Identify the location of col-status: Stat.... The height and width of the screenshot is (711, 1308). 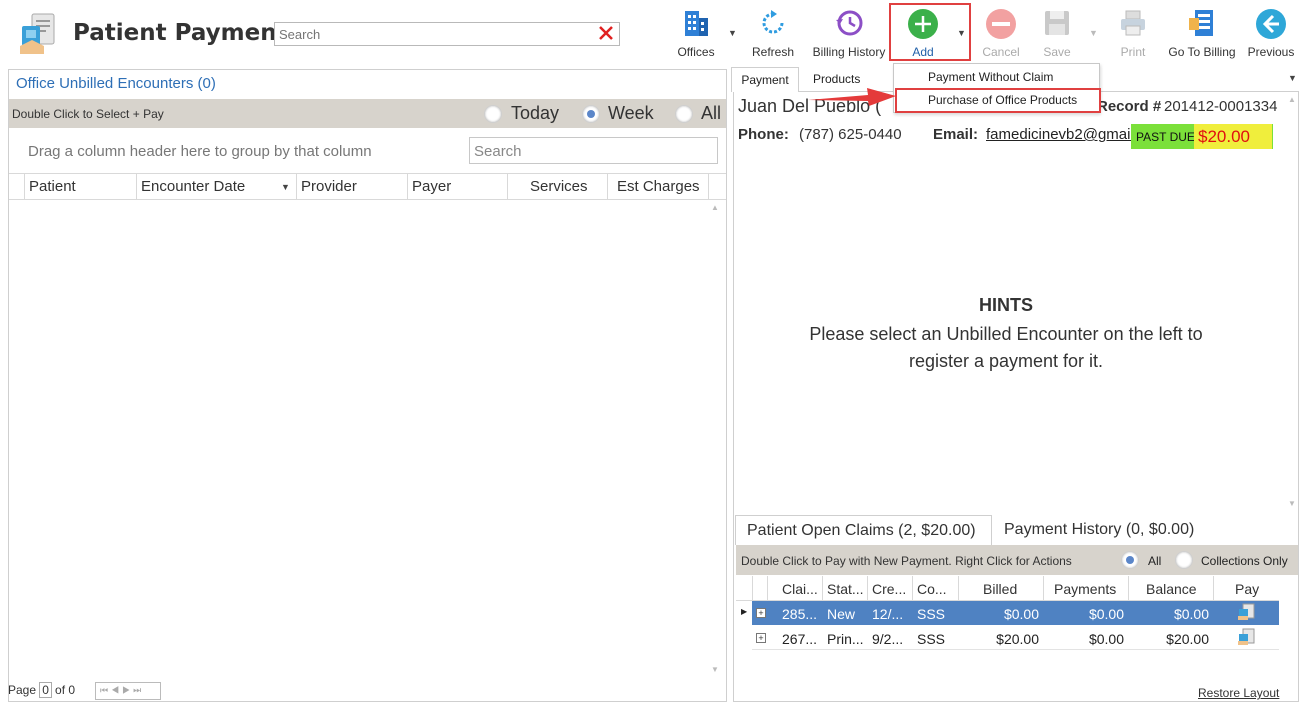
(845, 589).